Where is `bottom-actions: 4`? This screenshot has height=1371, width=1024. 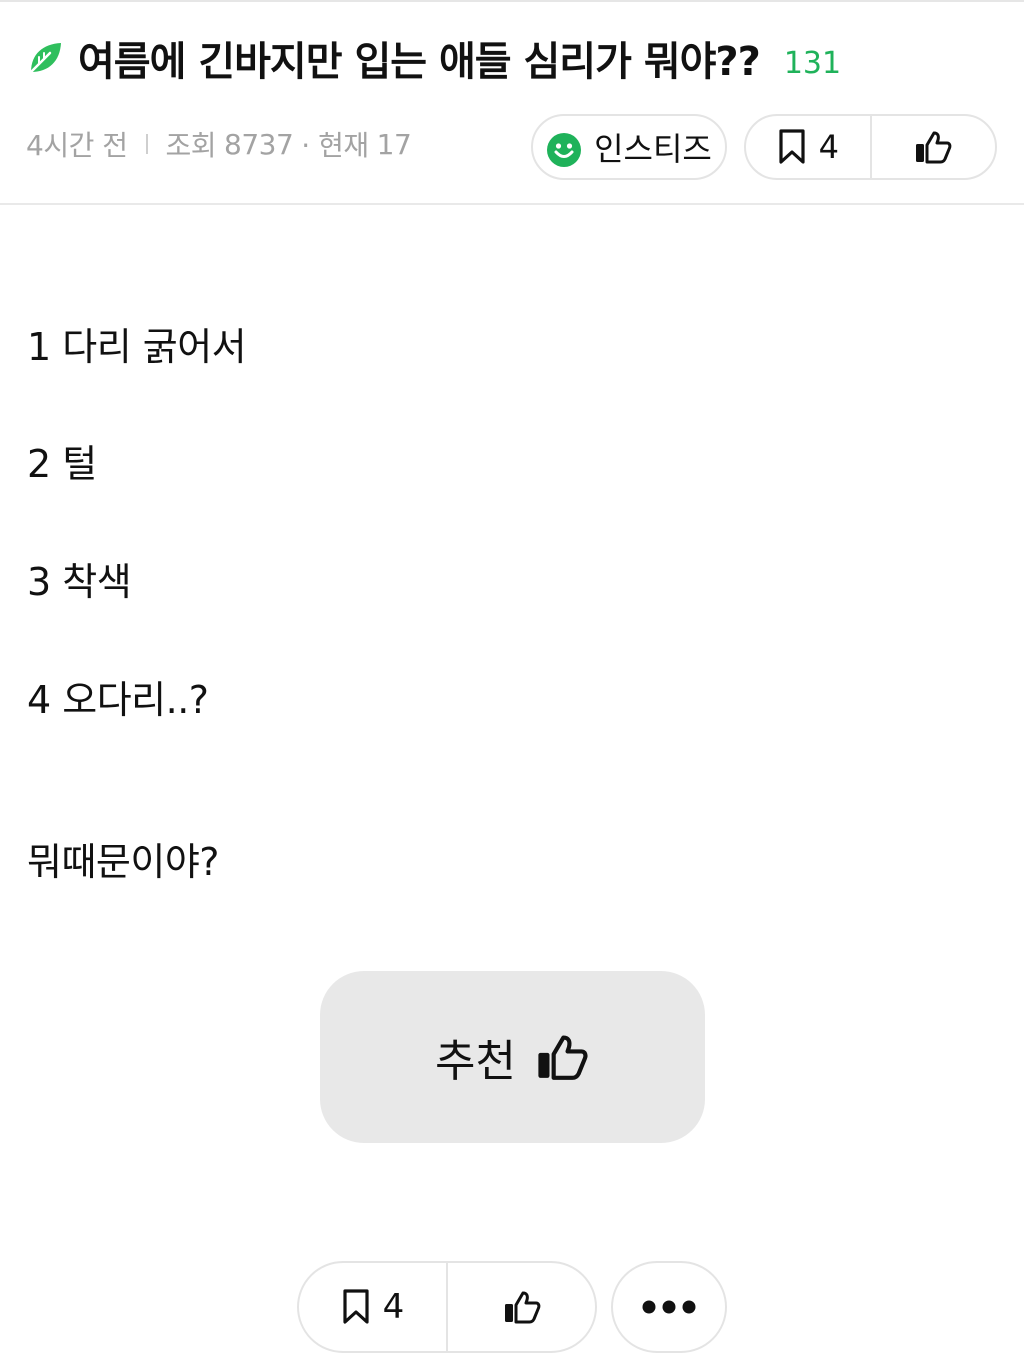 bottom-actions: 4 is located at coordinates (447, 1307).